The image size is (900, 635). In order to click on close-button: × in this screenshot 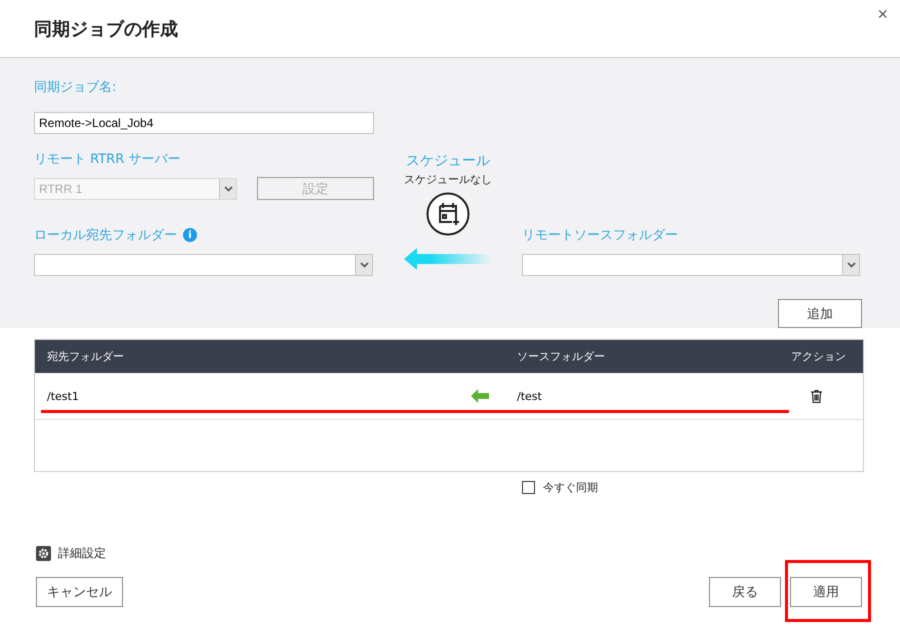, I will do `click(882, 14)`.